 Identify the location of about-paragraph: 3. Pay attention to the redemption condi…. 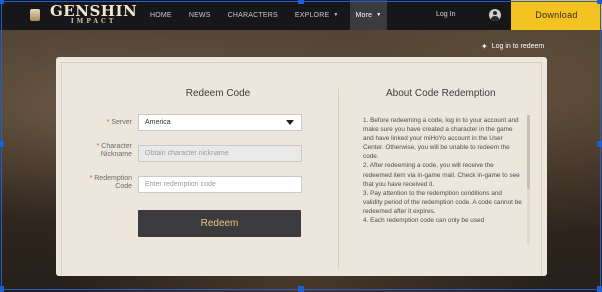
(442, 202).